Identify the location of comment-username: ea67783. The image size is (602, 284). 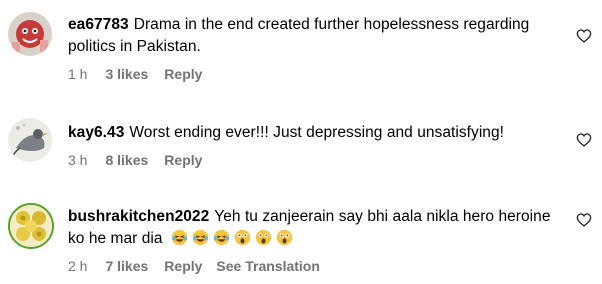
(98, 24).